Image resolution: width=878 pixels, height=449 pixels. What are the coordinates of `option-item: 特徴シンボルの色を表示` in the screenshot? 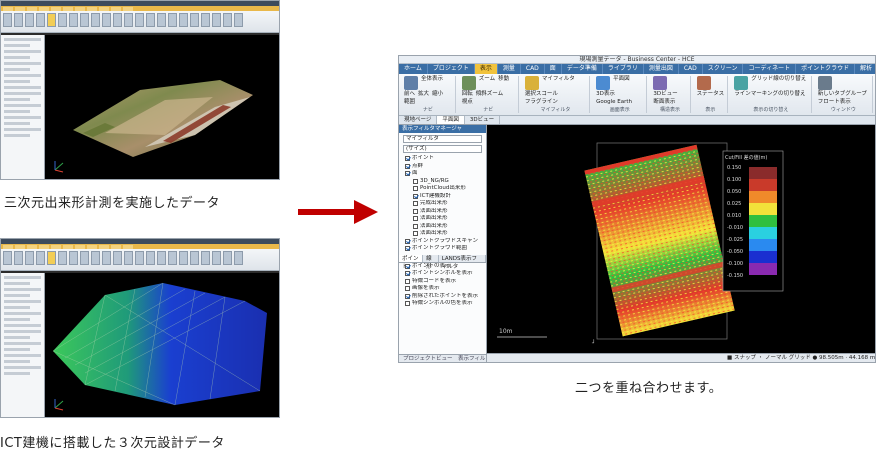 It's located at (442, 304).